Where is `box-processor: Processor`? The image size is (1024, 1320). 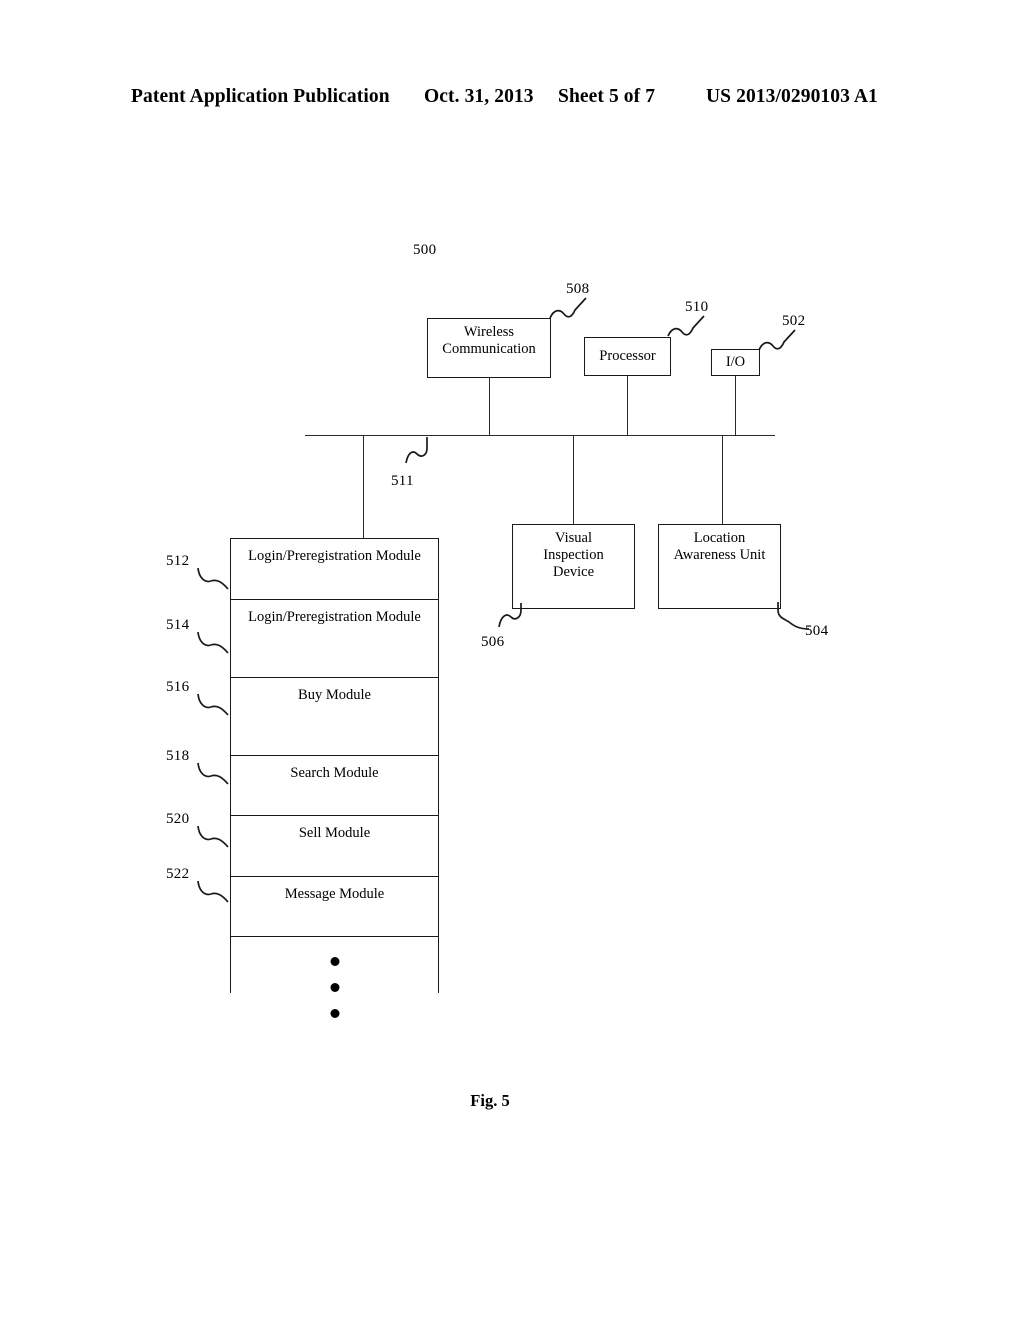
box-processor: Processor is located at coordinates (627, 356).